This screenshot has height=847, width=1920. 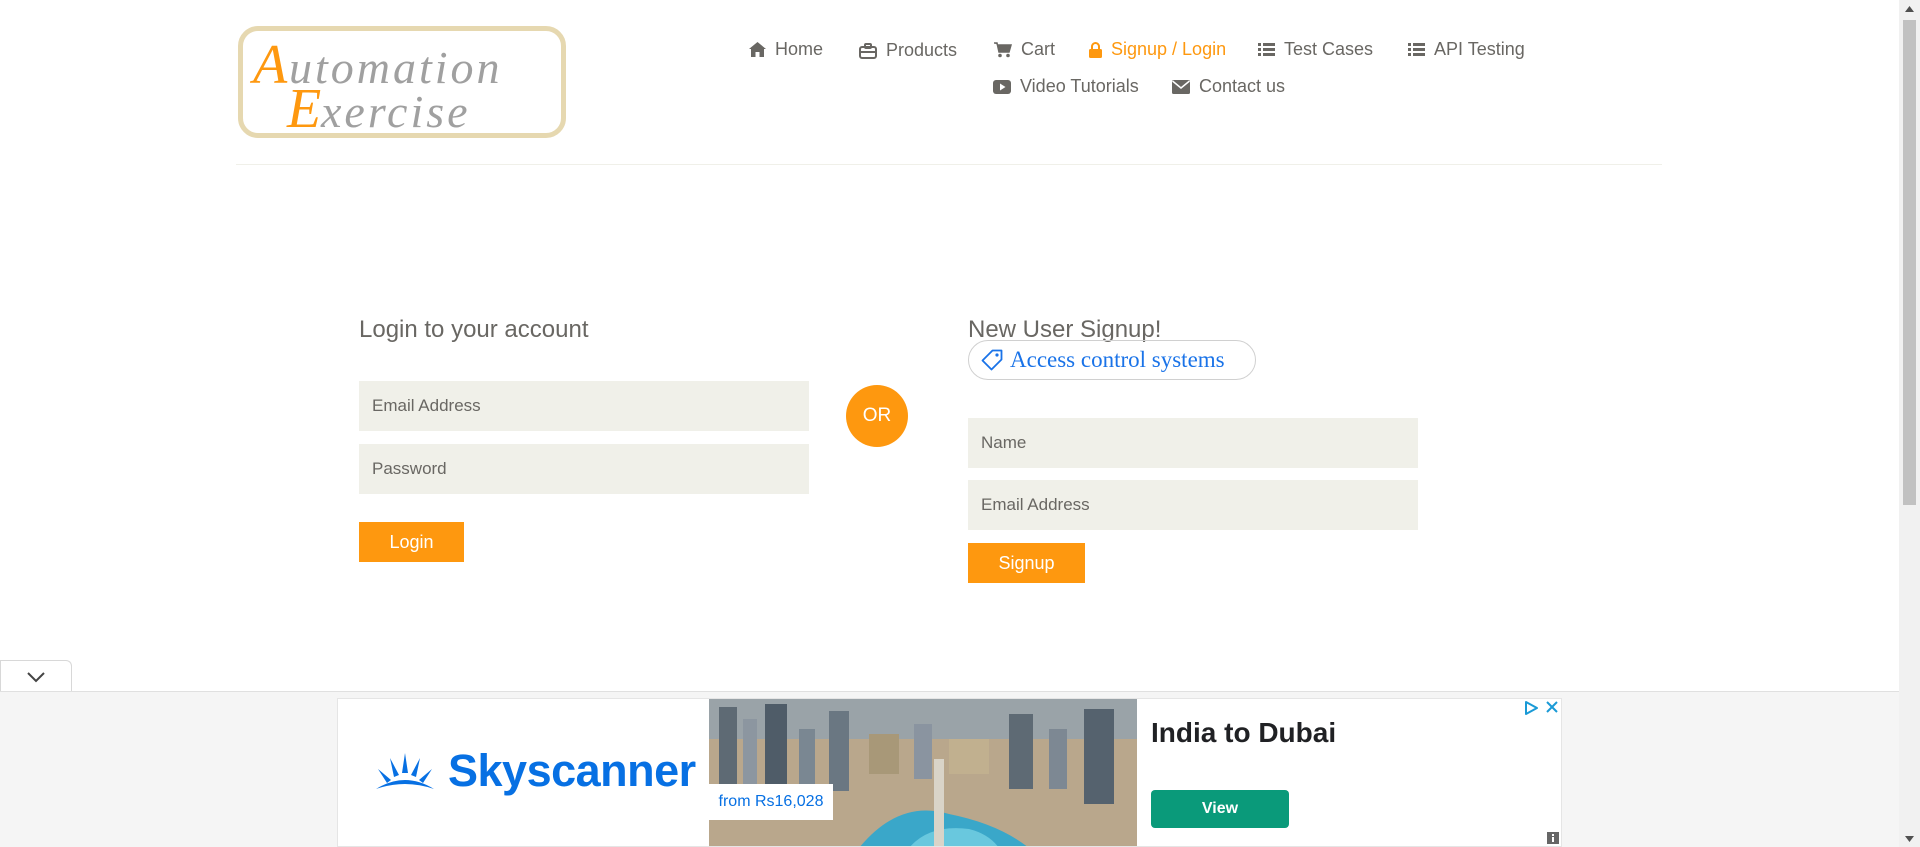 I want to click on dubai-aerial-image, so click(x=923, y=772).